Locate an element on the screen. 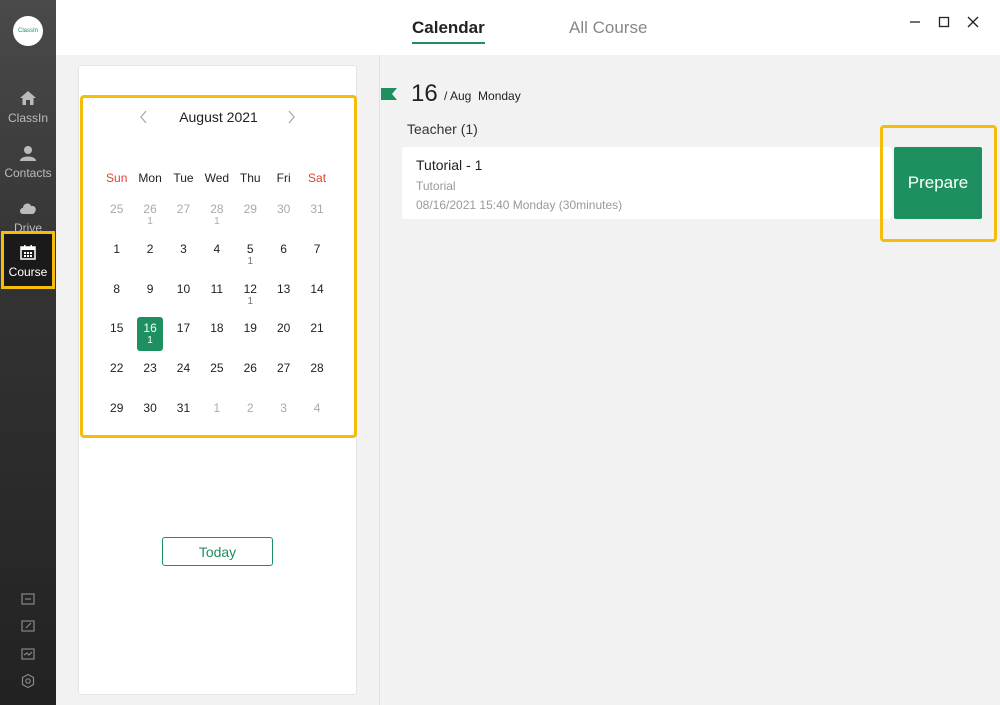  calendar-highlight-box is located at coordinates (218, 266).